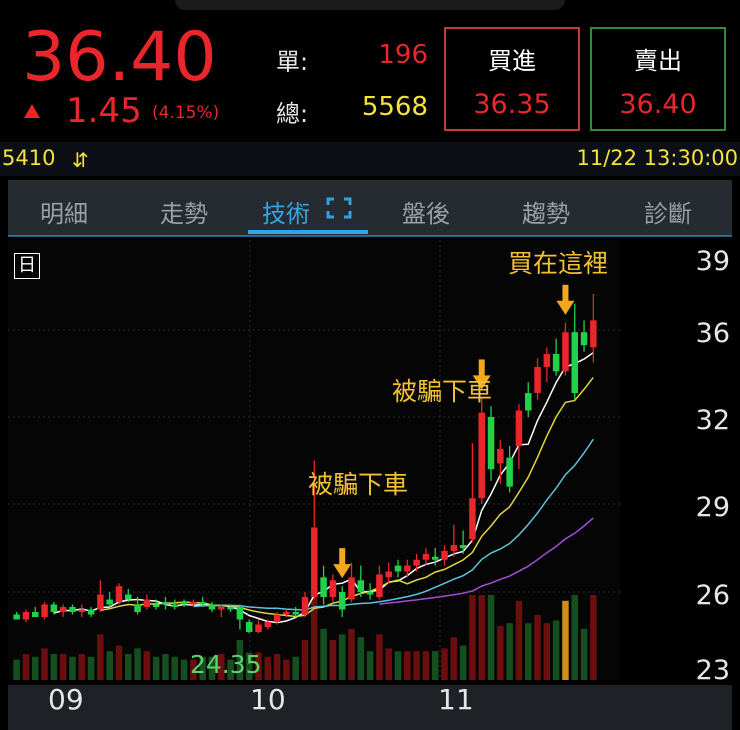 The width and height of the screenshot is (740, 730). What do you see at coordinates (268, 699) in the screenshot?
I see `x-tick-10: 10` at bounding box center [268, 699].